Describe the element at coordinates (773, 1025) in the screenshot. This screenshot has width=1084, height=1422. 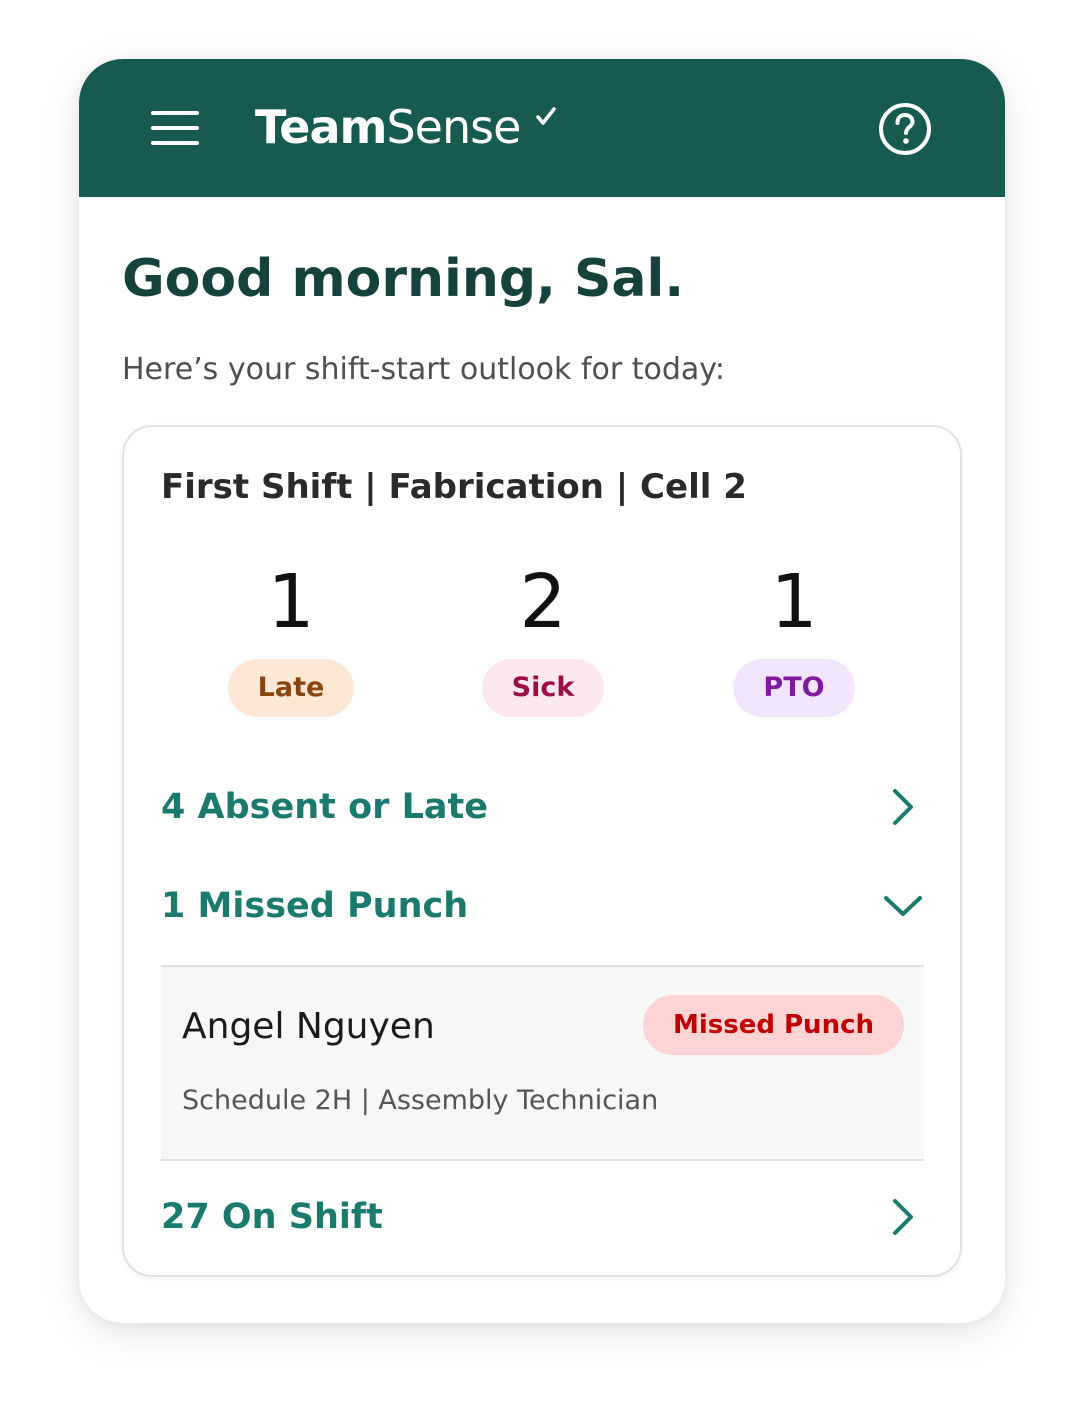
I see `status-badge: Missed Punch` at that location.